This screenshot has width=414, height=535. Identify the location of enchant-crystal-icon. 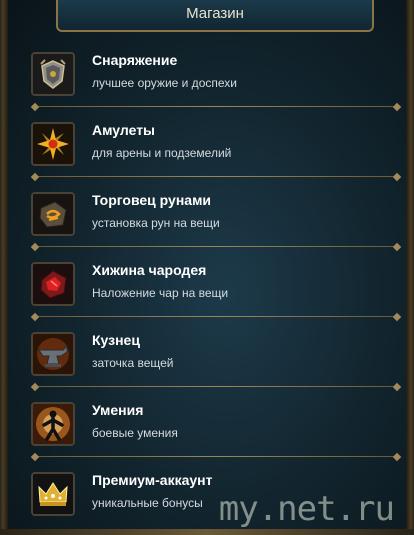
(53, 284).